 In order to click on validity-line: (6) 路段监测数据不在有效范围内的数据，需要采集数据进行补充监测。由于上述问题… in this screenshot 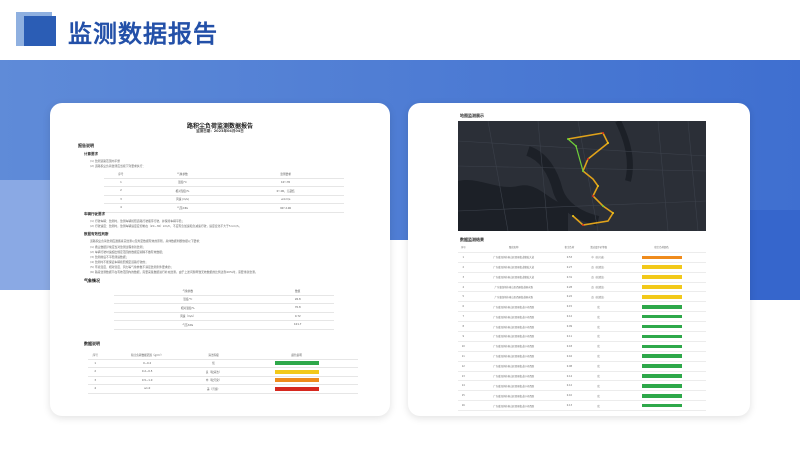, I will do `click(174, 272)`.